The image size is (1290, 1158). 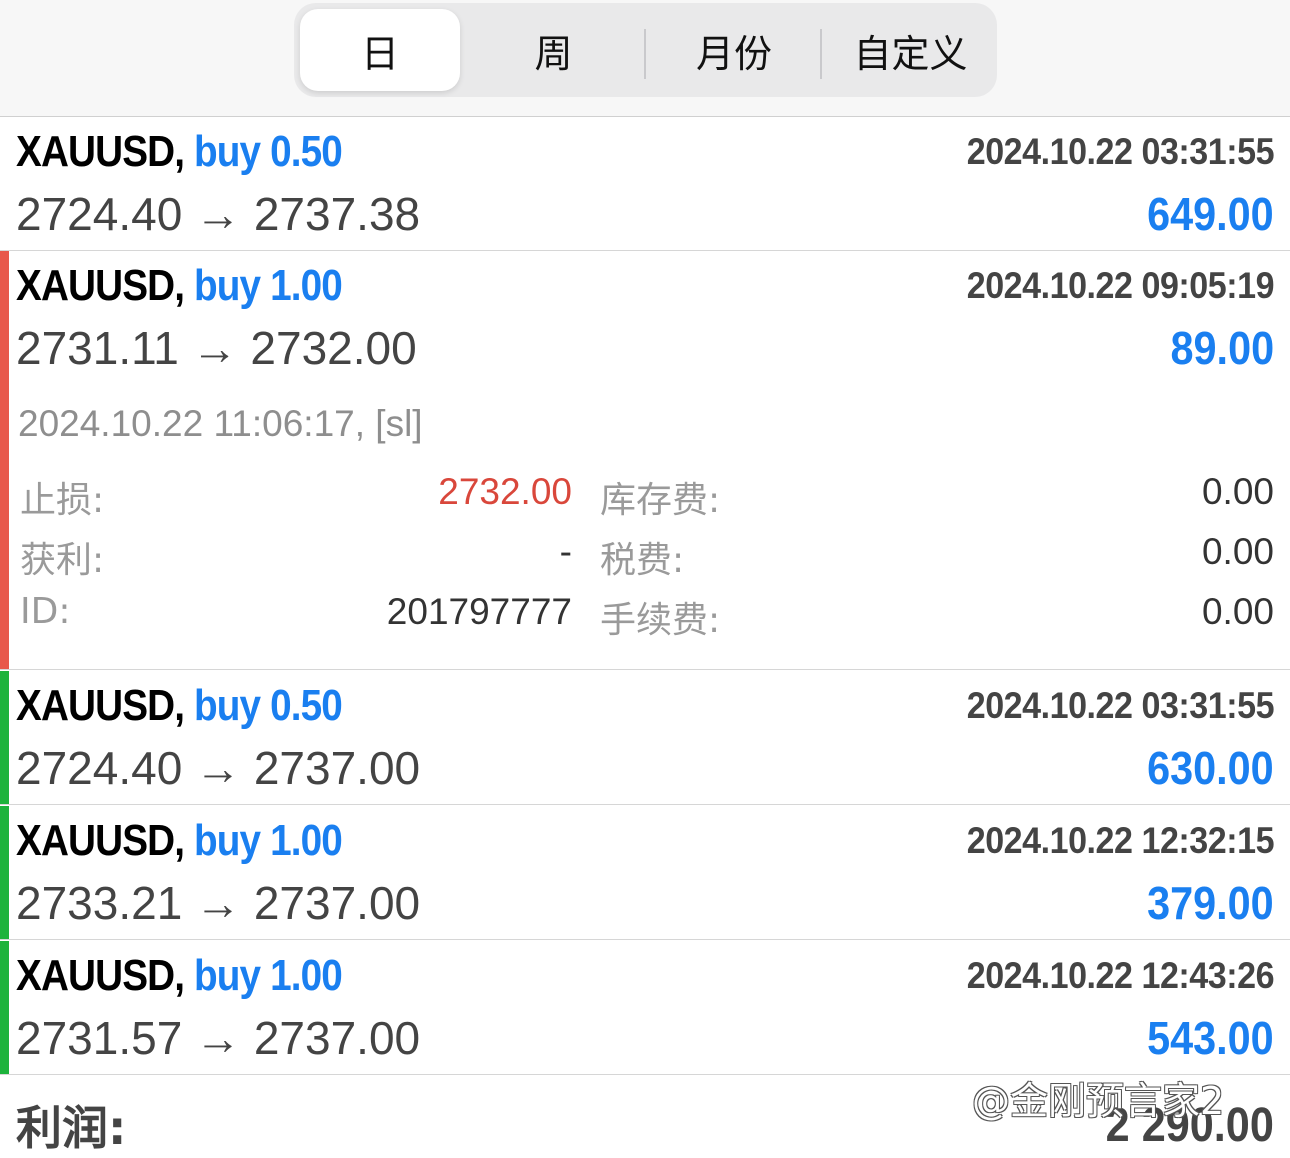 What do you see at coordinates (505, 491) in the screenshot?
I see `stop-loss-value: 2732.00` at bounding box center [505, 491].